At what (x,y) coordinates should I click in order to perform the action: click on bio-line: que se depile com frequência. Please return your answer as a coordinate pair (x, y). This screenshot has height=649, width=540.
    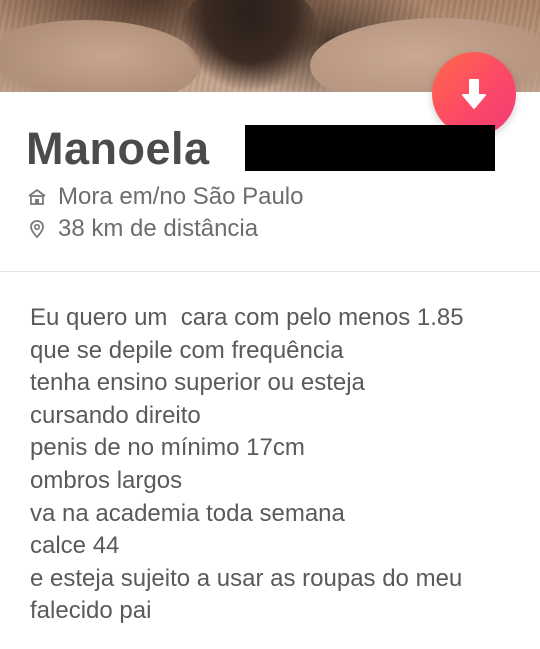
    Looking at the image, I should click on (187, 350).